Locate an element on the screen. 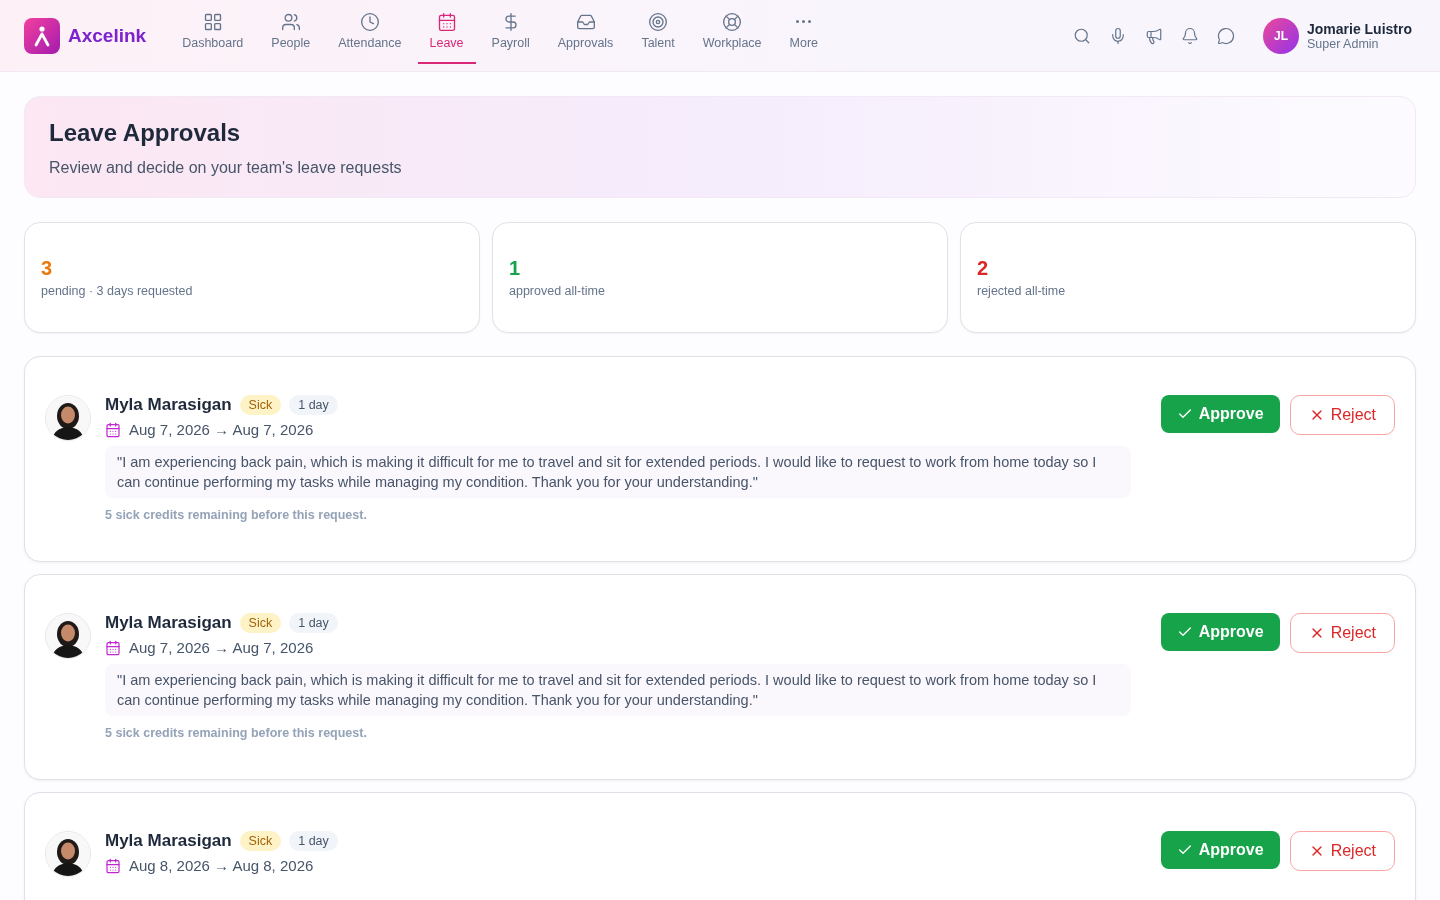  megaphone-icon is located at coordinates (1153, 35).